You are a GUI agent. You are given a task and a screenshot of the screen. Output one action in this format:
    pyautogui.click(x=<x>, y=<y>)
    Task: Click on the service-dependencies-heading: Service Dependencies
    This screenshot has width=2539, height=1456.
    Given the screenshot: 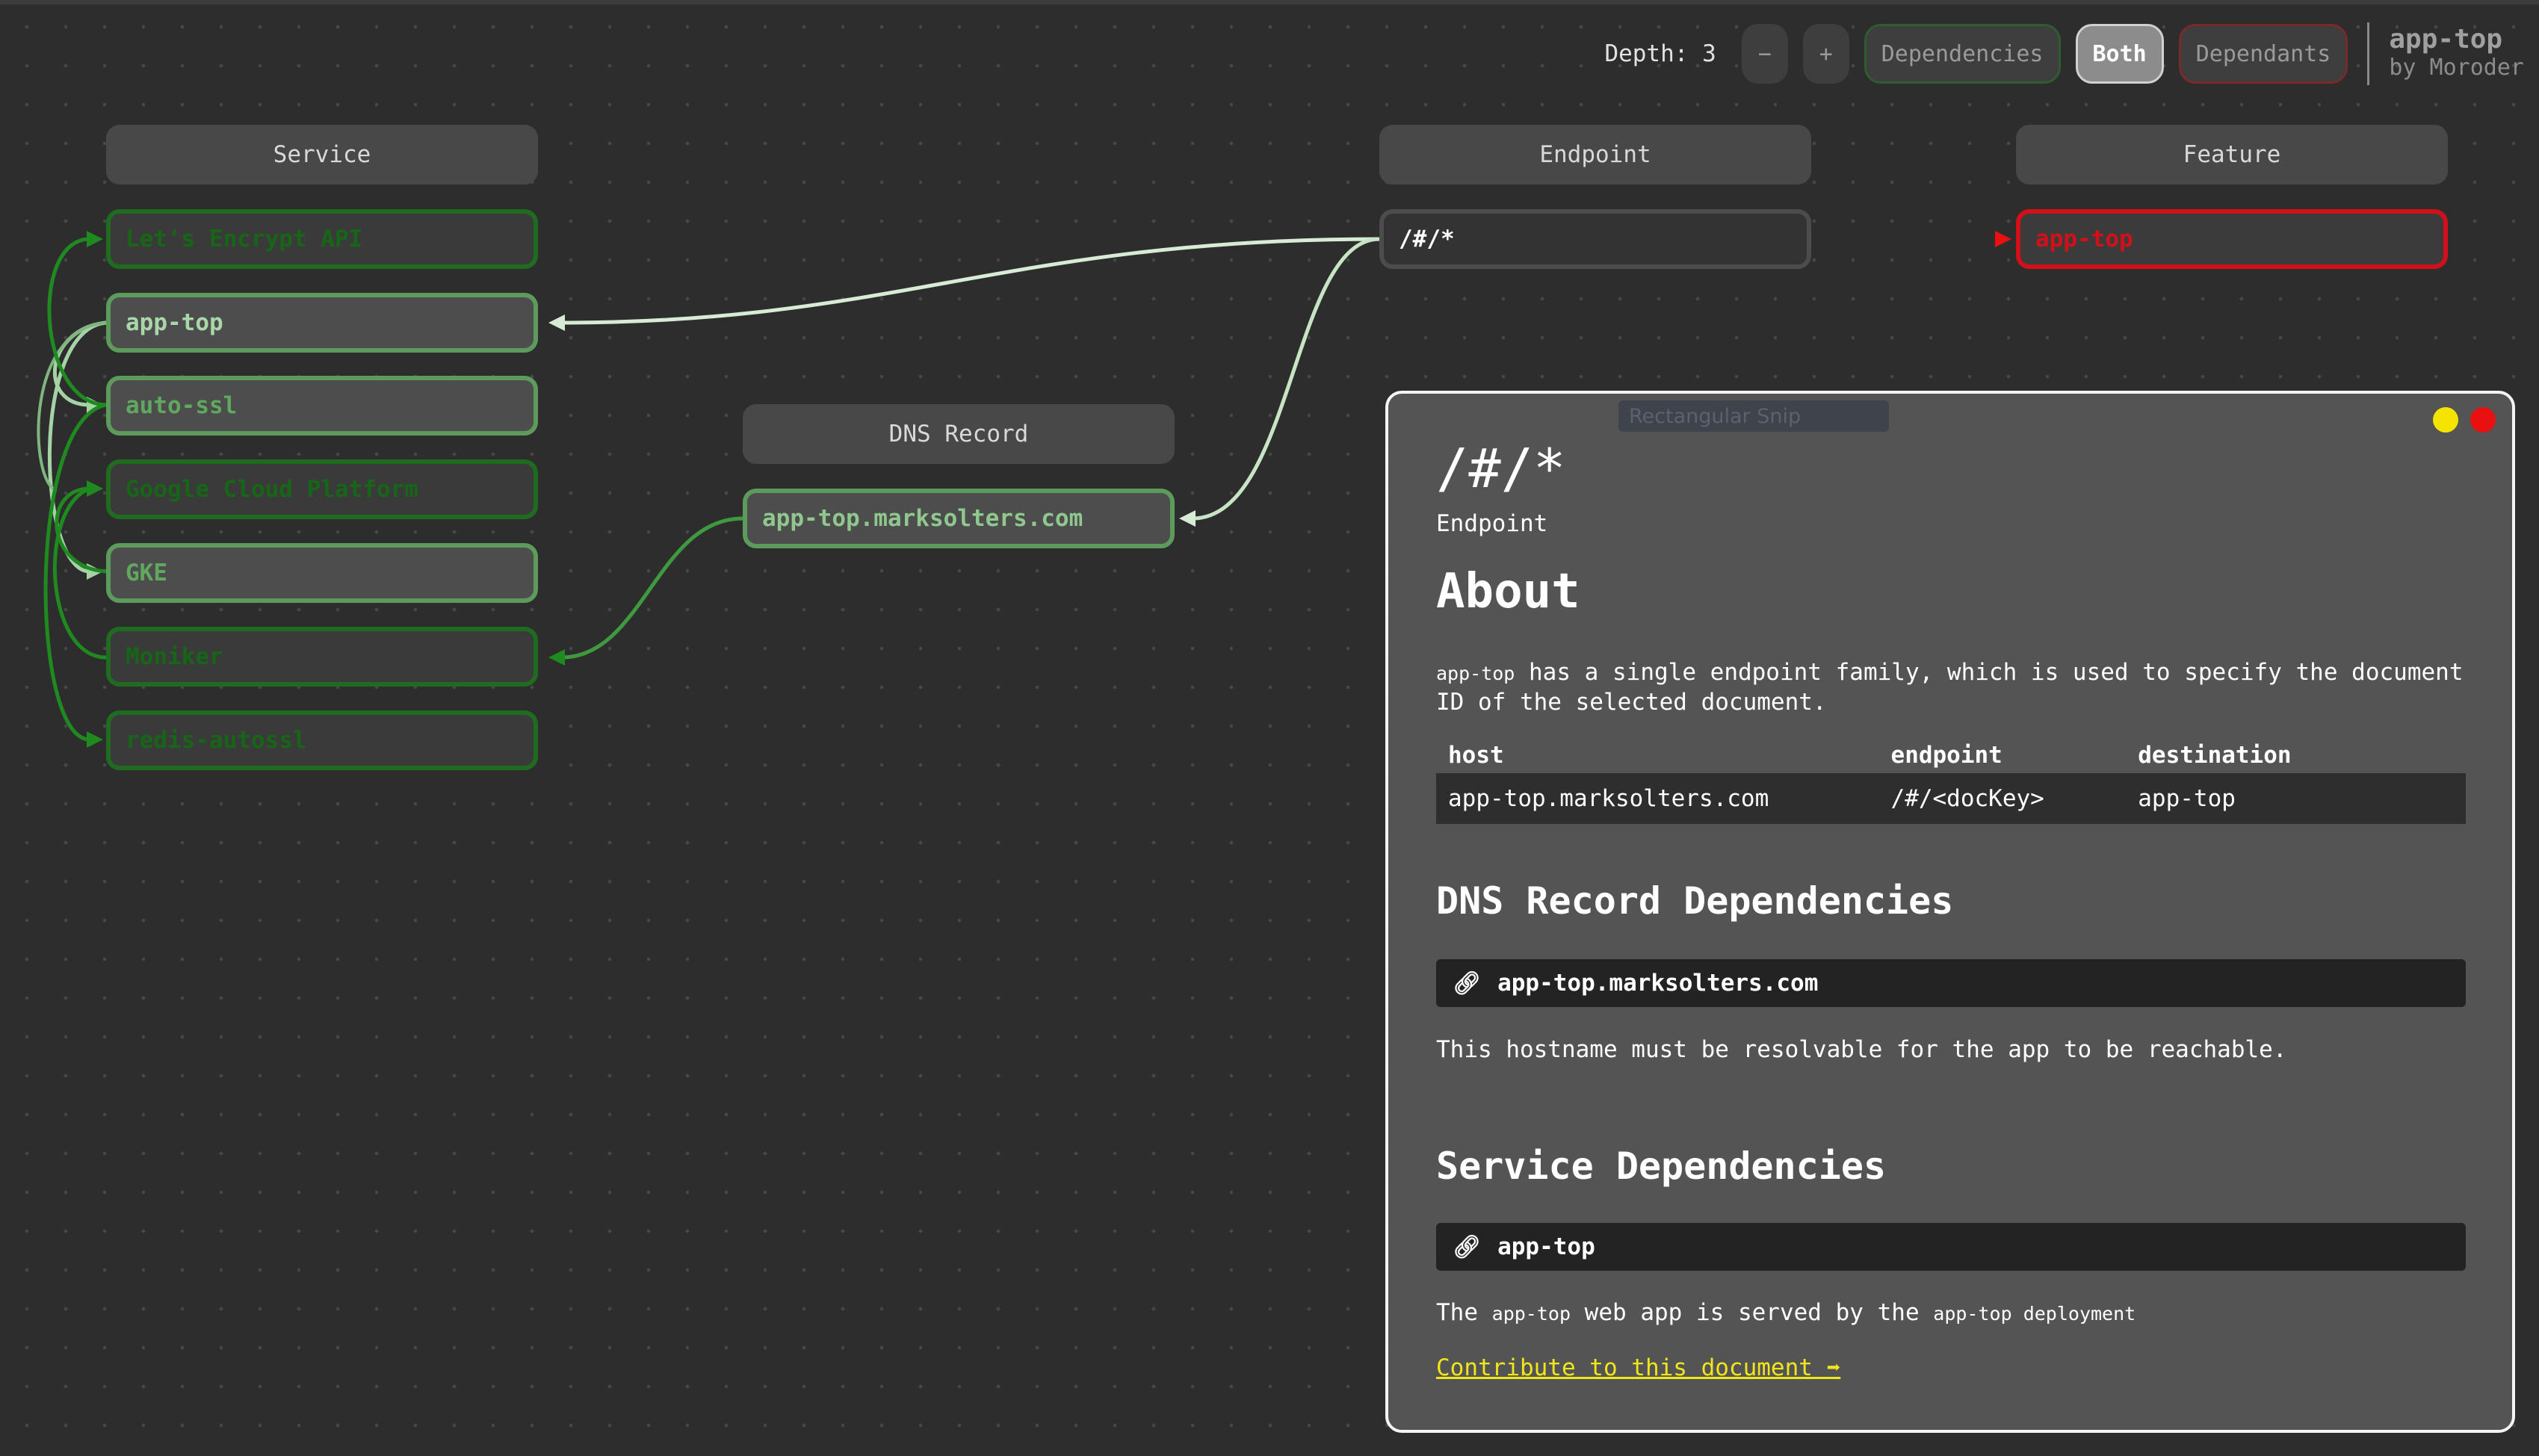 What is the action you would take?
    pyautogui.click(x=1661, y=1166)
    